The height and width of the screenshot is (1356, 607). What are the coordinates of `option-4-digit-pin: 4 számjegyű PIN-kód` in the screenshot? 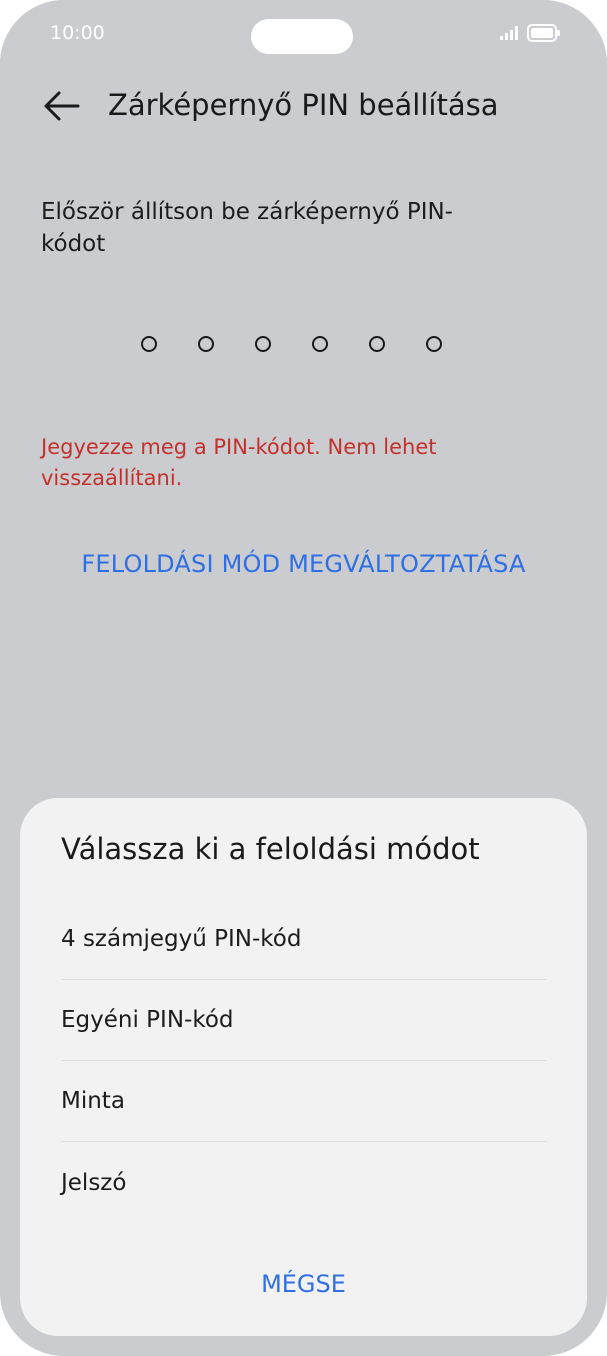 It's located at (304, 939).